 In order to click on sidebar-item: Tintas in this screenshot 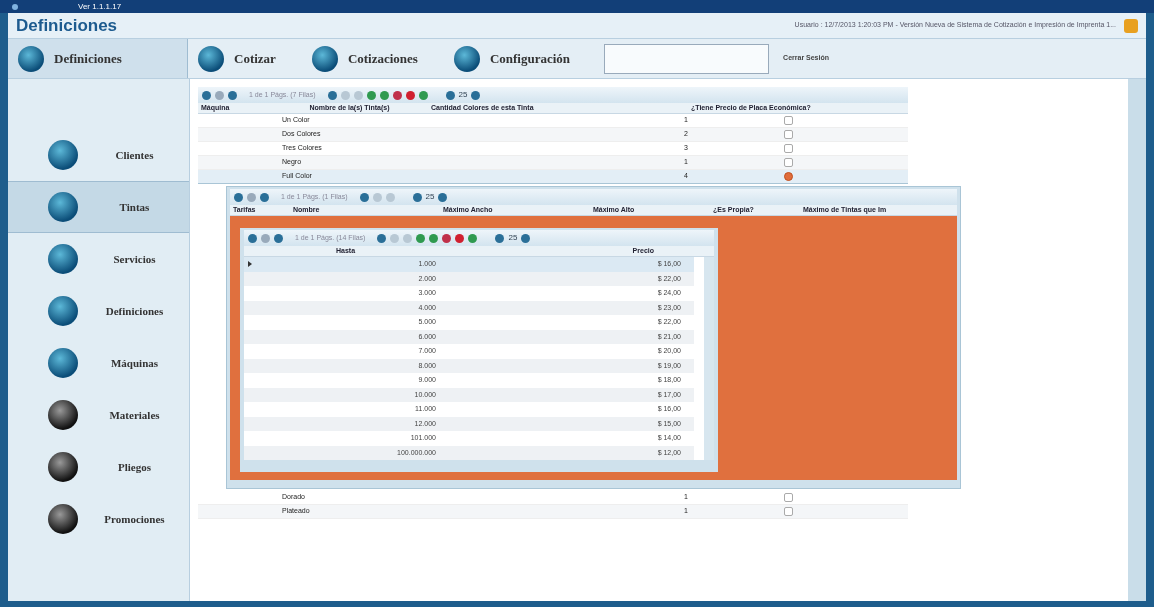, I will do `click(98, 207)`.